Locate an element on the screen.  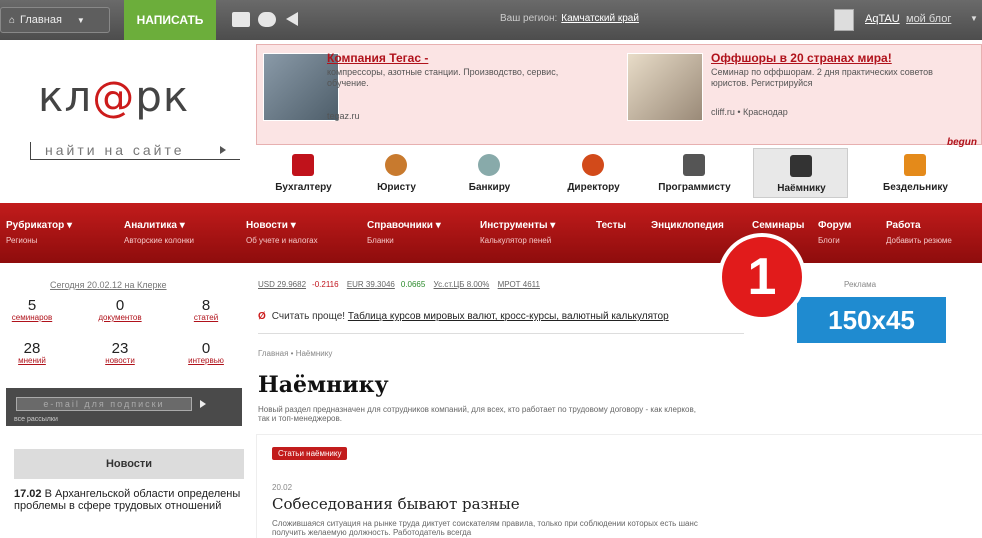
category-lawyer: Юристу is located at coordinates (396, 173).